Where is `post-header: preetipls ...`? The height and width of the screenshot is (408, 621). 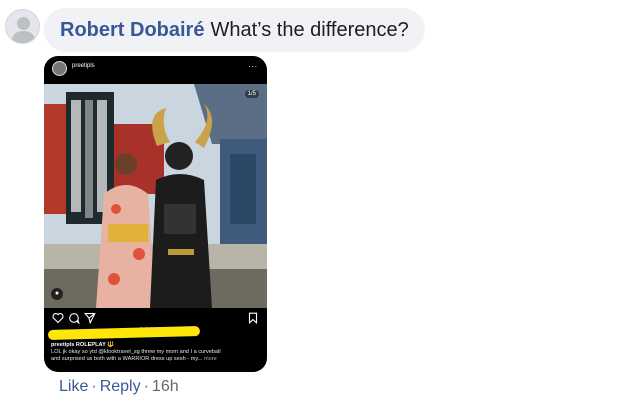
post-header: preetipls ... is located at coordinates (155, 69).